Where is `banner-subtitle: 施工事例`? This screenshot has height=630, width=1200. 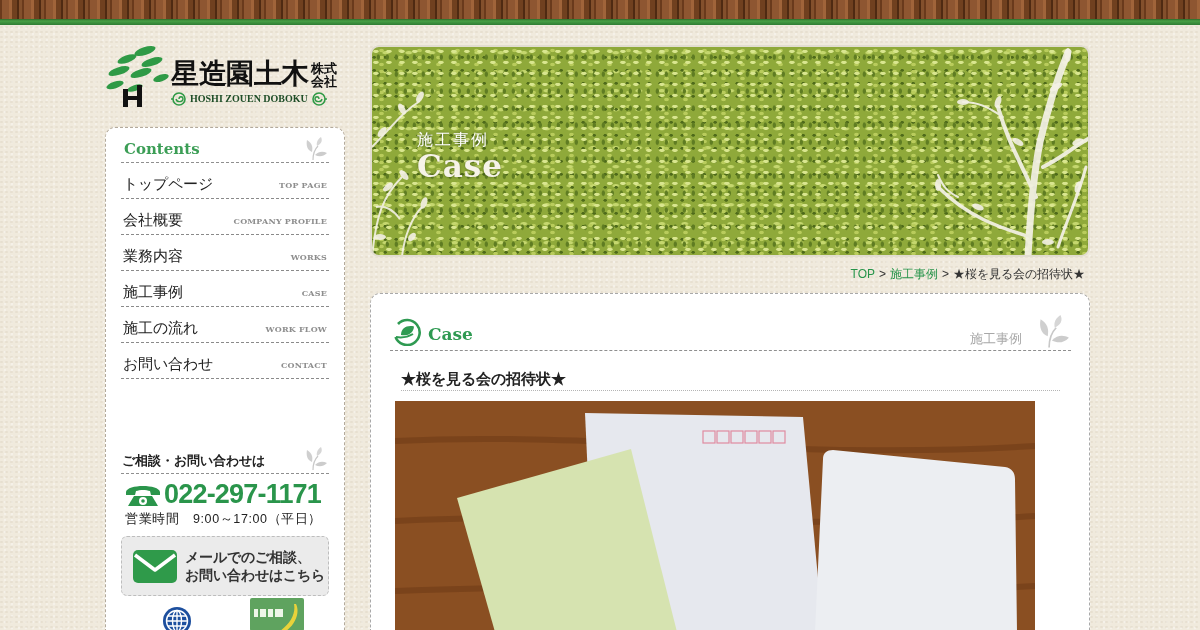 banner-subtitle: 施工事例 is located at coordinates (453, 140).